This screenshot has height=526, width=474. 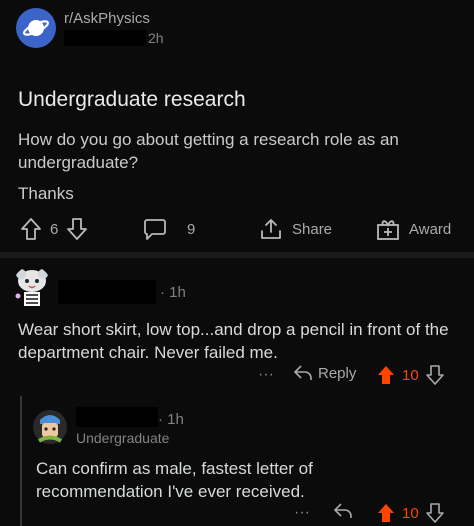 I want to click on post-title: Undergraduate research, so click(x=132, y=100).